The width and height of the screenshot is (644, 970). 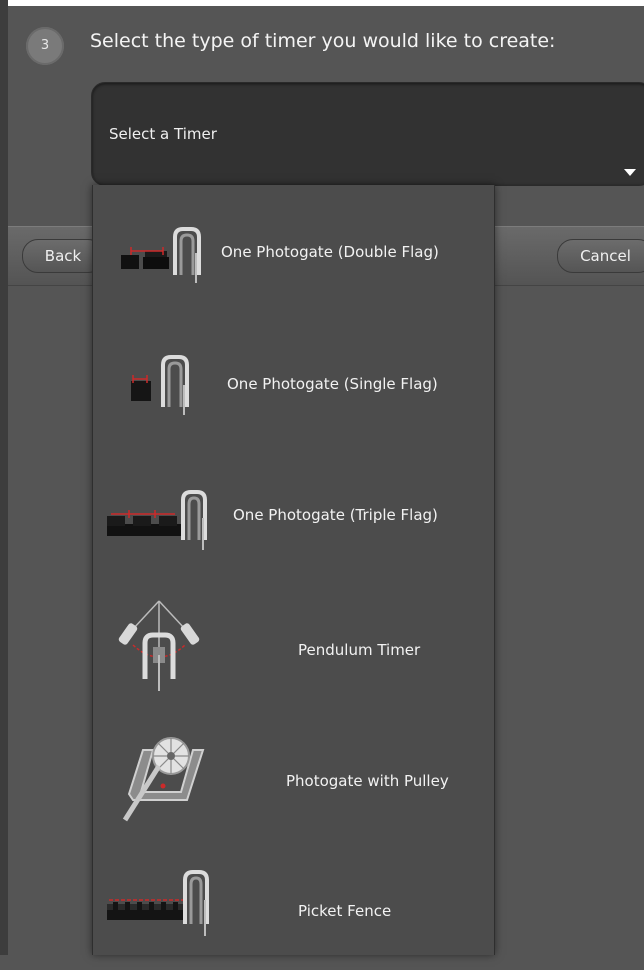 I want to click on option-photogate-pulley: Photogate with Pulley, so click(x=293, y=775).